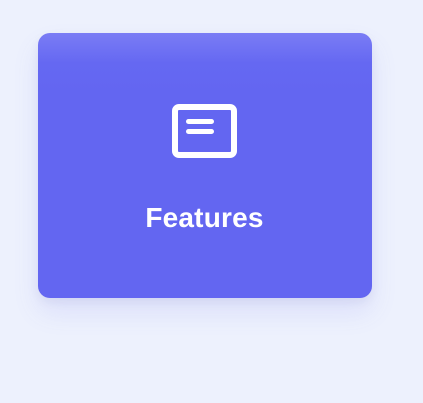 The height and width of the screenshot is (403, 423). I want to click on window-icon, so click(204, 131).